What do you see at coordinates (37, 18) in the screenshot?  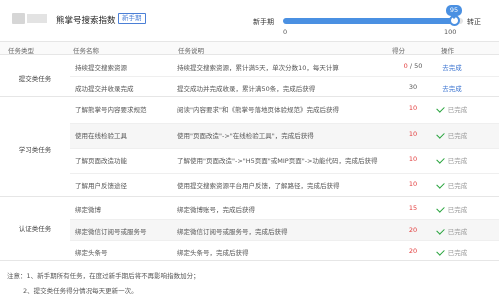 I see `site-name-placeholder` at bounding box center [37, 18].